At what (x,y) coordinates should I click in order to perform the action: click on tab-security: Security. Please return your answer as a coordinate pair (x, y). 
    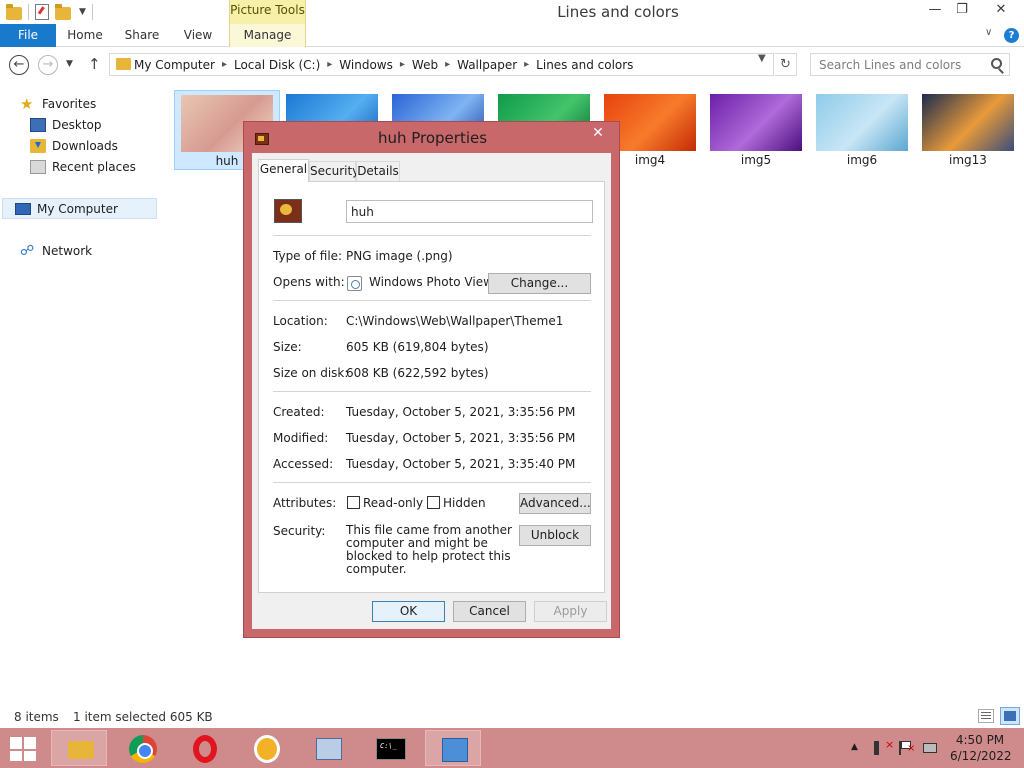
    Looking at the image, I should click on (334, 171).